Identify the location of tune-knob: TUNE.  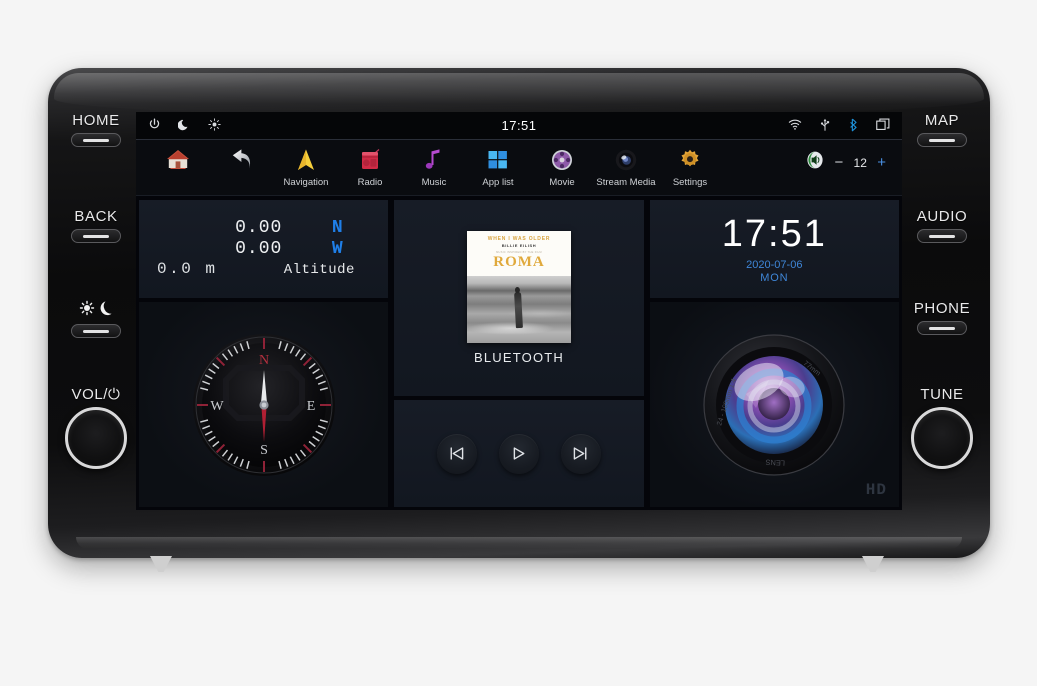
(942, 427).